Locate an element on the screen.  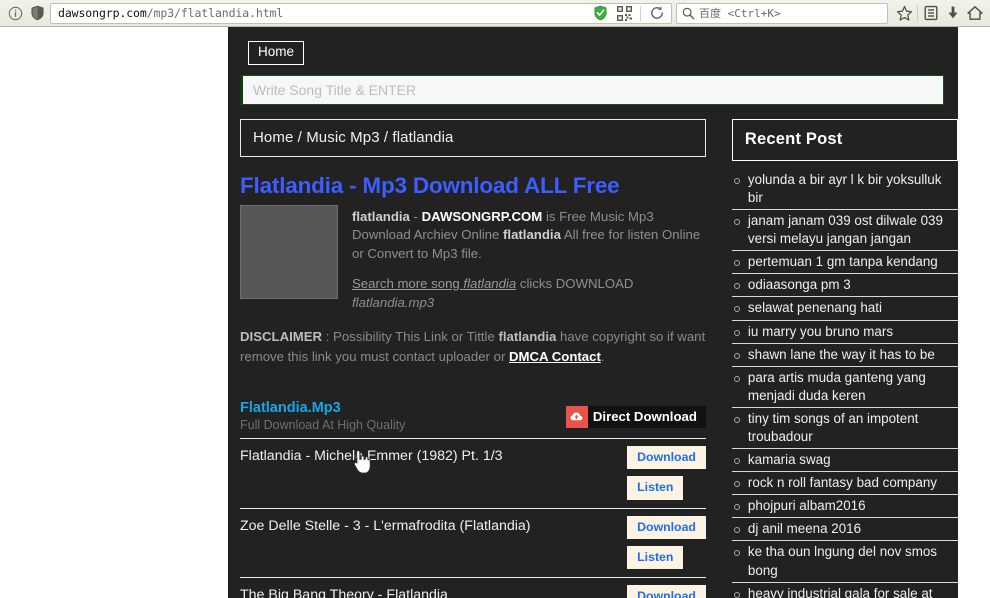
list-item: ke tha oun lngung del nov smos bong is located at coordinates (844, 563).